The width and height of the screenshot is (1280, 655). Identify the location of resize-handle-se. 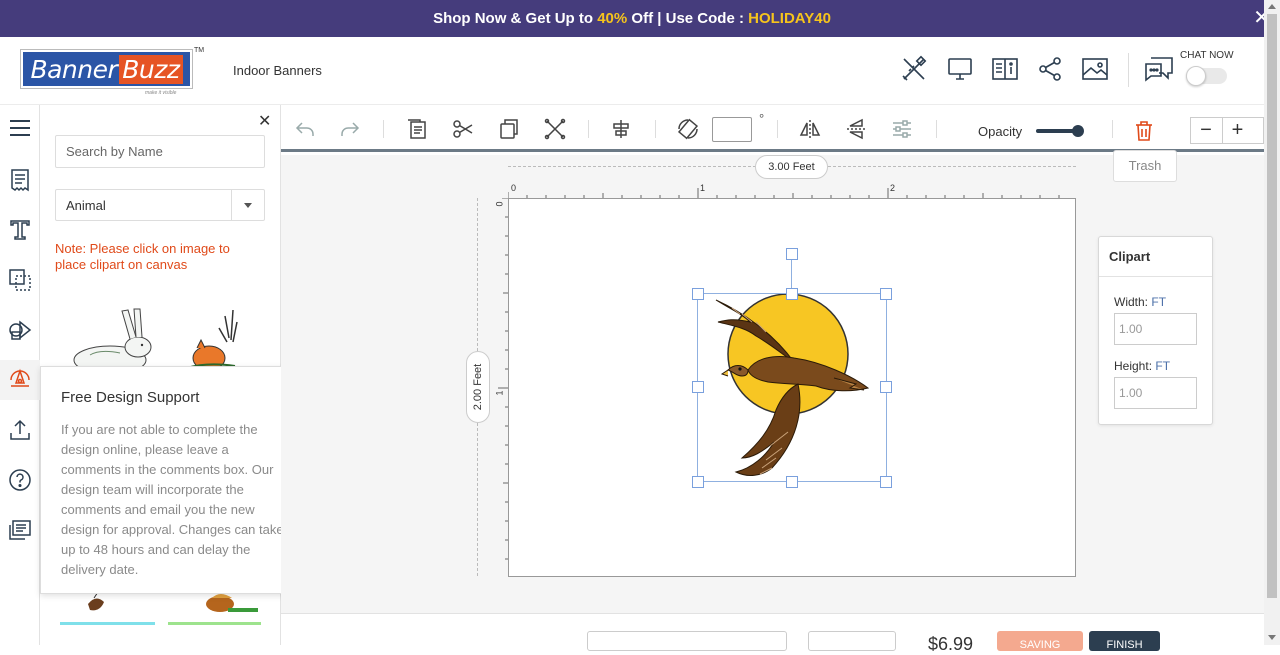
(886, 482).